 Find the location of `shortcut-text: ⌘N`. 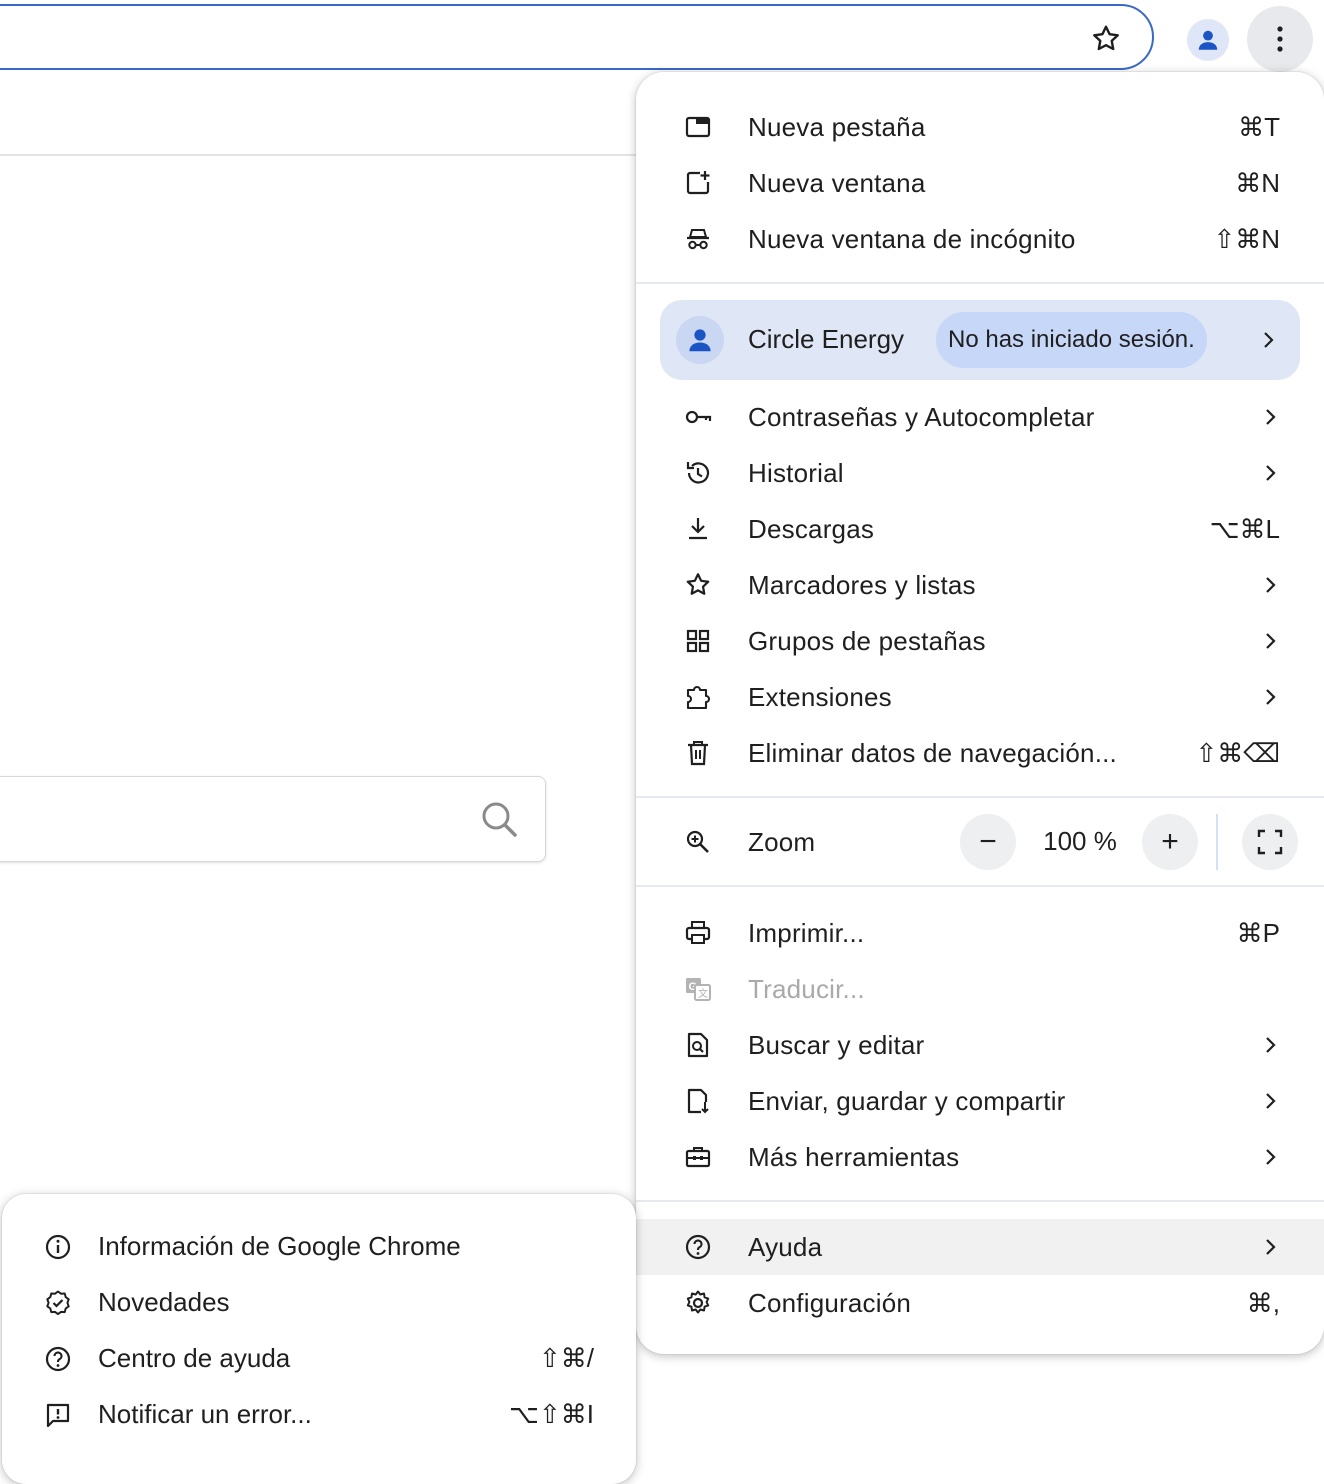

shortcut-text: ⌘N is located at coordinates (1257, 182).